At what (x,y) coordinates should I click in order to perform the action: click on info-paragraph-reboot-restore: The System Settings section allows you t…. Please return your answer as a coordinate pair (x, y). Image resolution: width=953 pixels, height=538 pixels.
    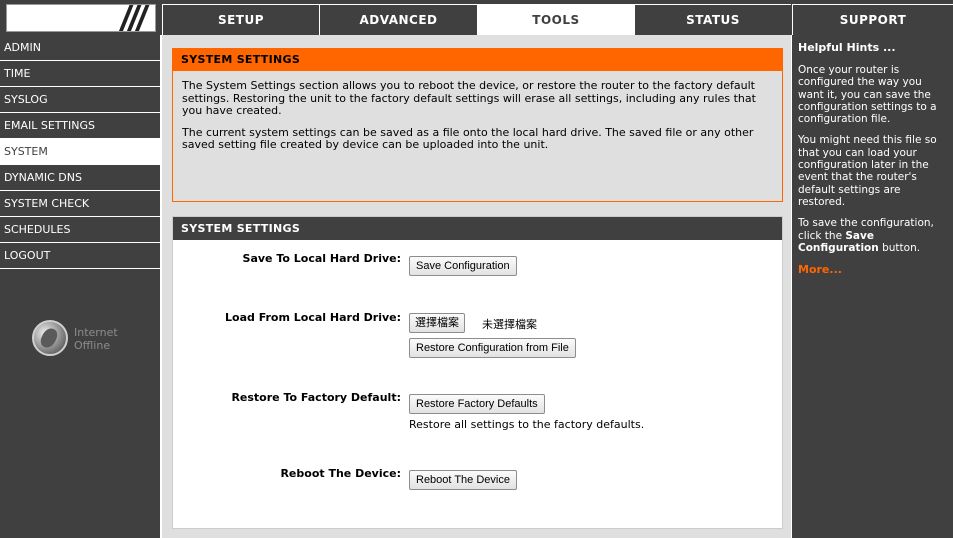
    Looking at the image, I should click on (469, 98).